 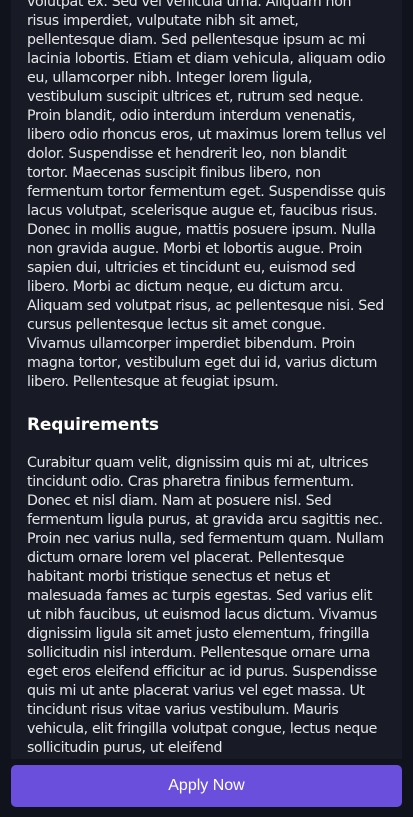 What do you see at coordinates (93, 425) in the screenshot?
I see `requirements-heading: Requirements` at bounding box center [93, 425].